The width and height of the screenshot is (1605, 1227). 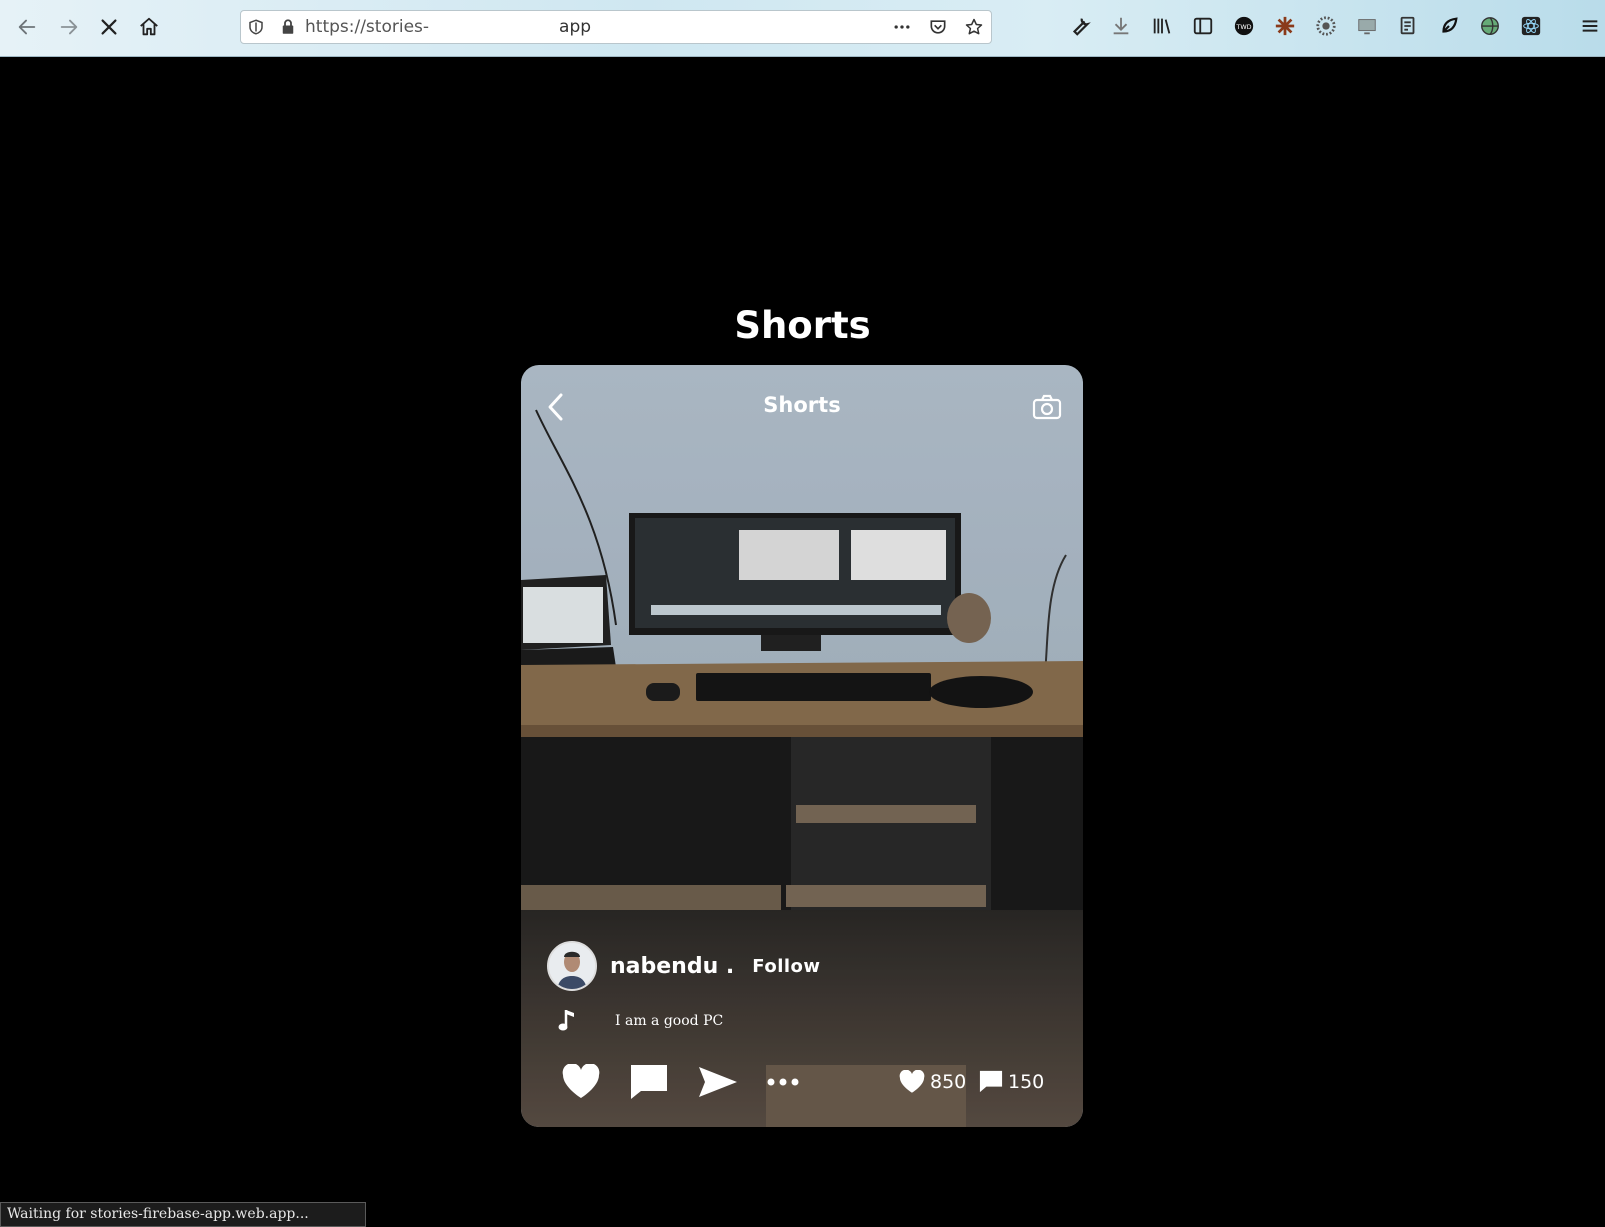 I want to click on extension-leaf-icon, so click(x=1449, y=26).